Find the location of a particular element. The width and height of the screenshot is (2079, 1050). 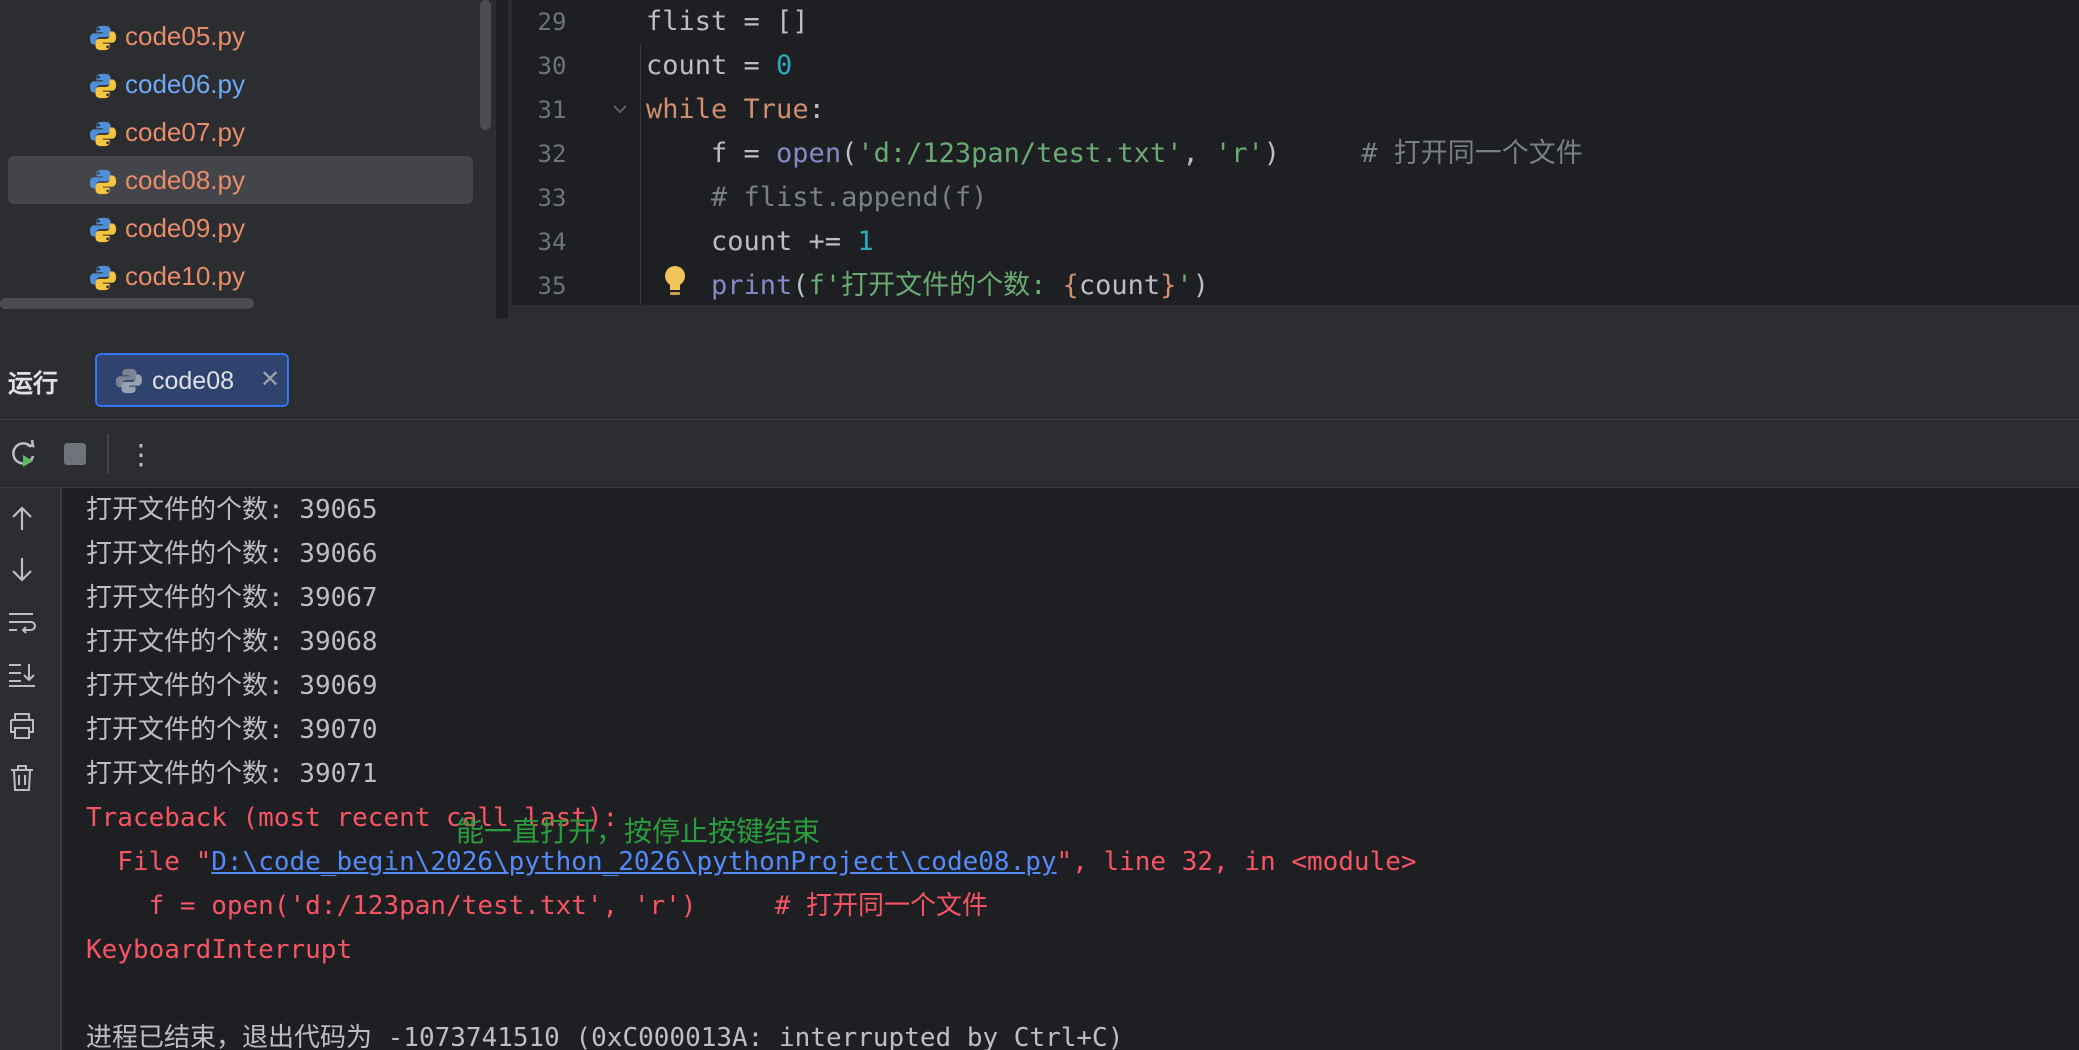

clear-console-button is located at coordinates (22, 778).